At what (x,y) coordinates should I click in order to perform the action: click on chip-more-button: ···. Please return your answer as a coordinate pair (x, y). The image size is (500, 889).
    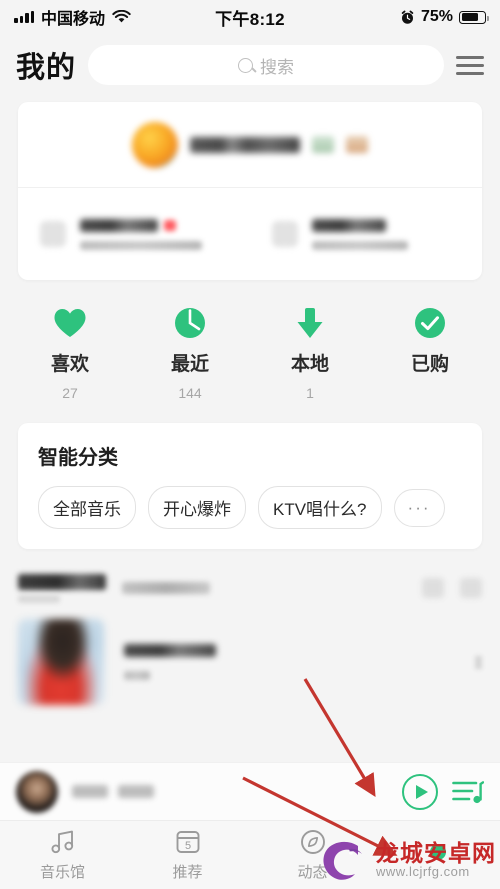
    Looking at the image, I should click on (419, 507).